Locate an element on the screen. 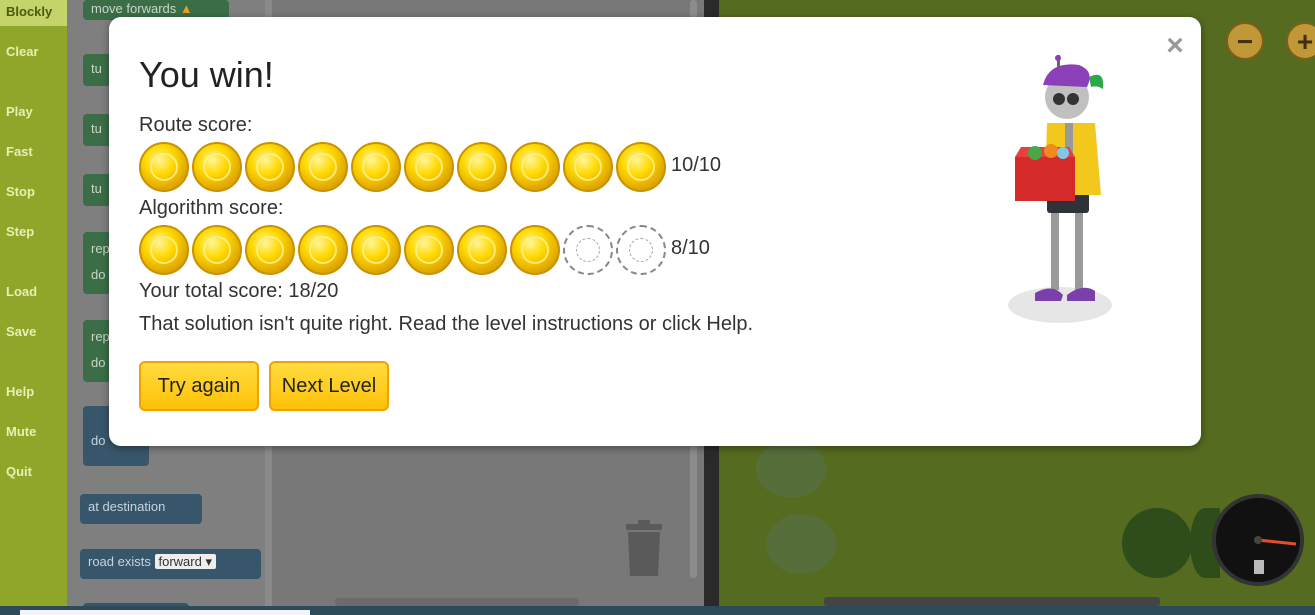 The height and width of the screenshot is (615, 1315). block-road-exists: road exists forward ▾ is located at coordinates (170, 564).